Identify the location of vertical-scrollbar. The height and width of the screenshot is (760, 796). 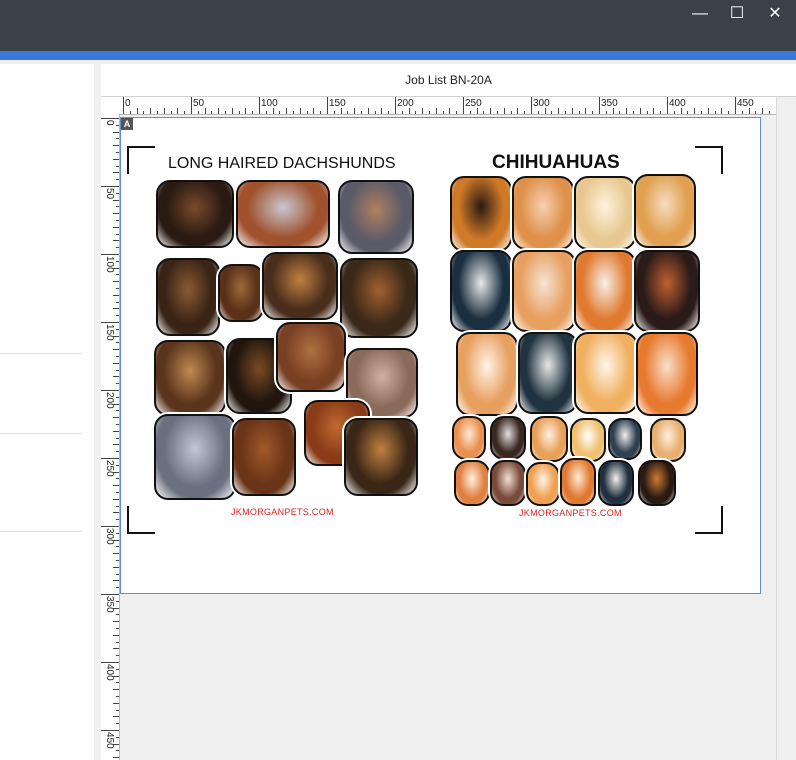
(786, 428).